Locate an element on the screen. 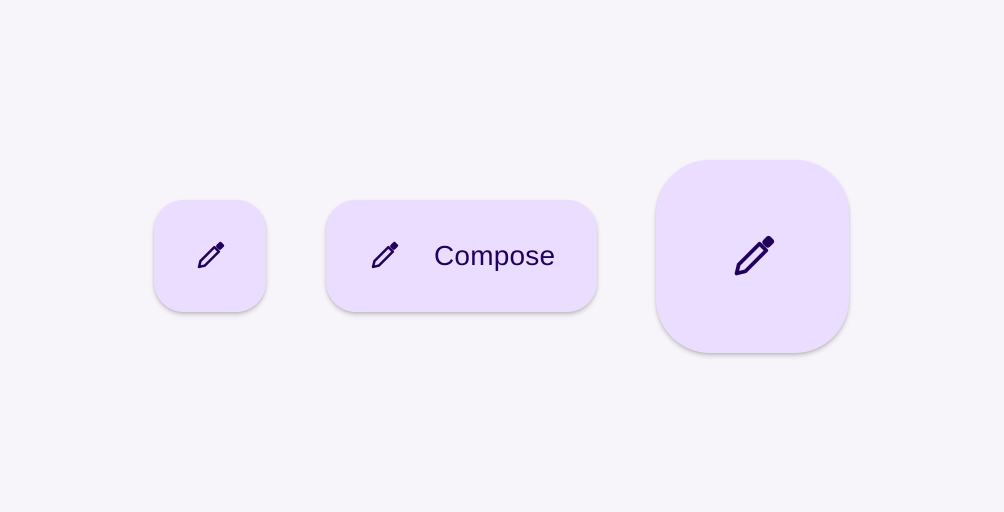  large-fab-button is located at coordinates (752, 256).